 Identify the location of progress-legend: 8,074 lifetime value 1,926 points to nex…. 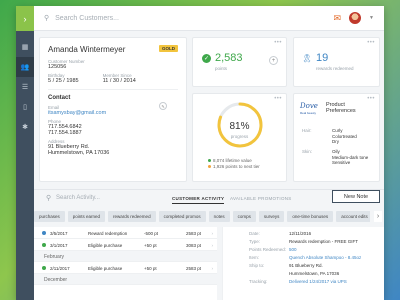
(234, 164).